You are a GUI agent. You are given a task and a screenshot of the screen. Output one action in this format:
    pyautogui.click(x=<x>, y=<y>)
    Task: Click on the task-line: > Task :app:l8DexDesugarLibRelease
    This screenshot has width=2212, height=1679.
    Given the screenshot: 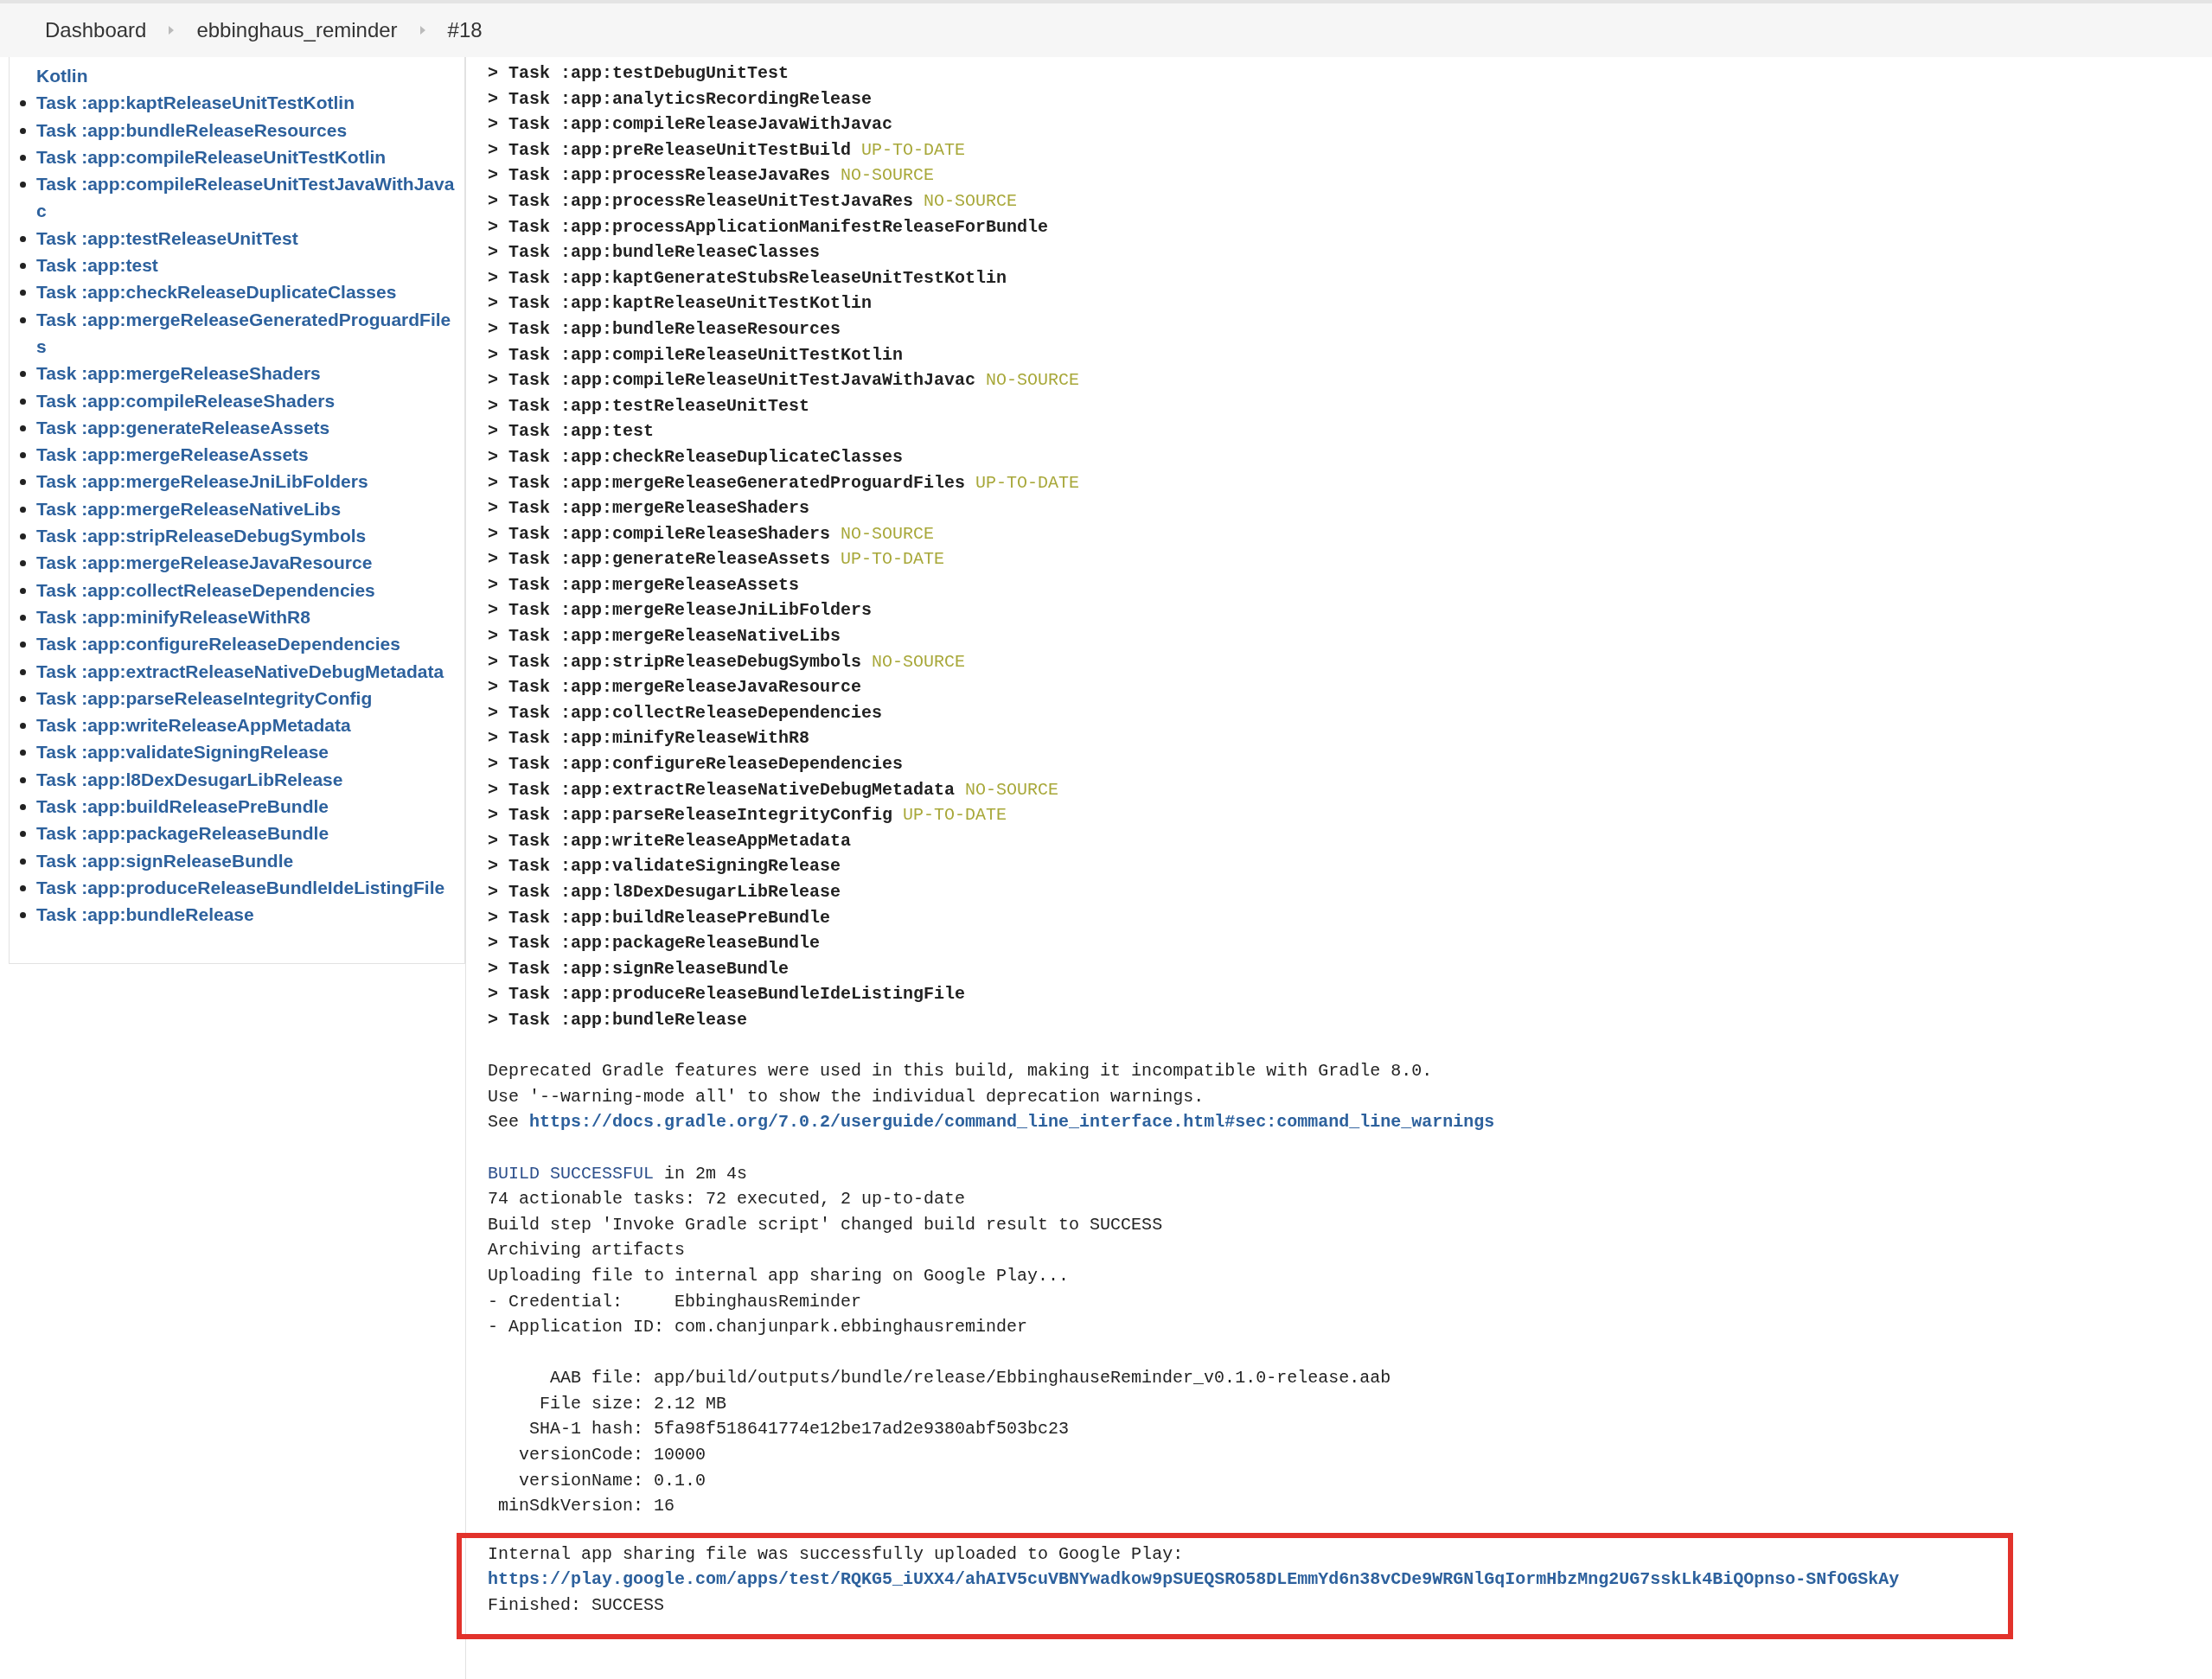 What is the action you would take?
    pyautogui.click(x=664, y=892)
    